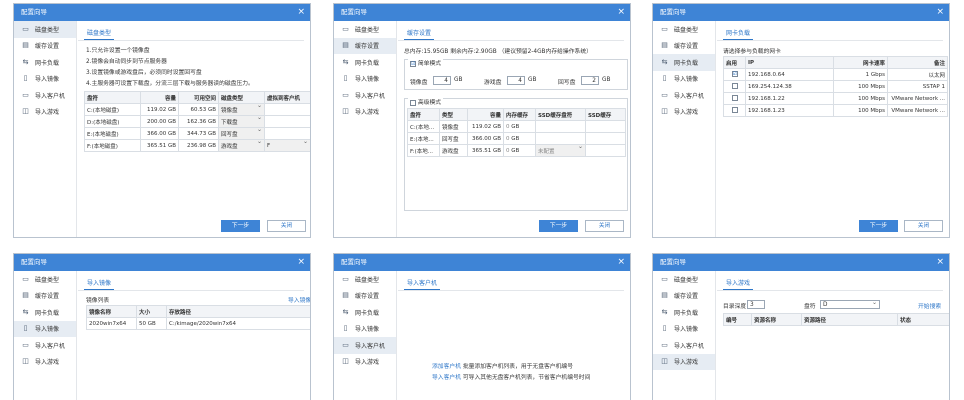 The width and height of the screenshot is (964, 400). I want to click on page-title: 导入客户机, so click(422, 284).